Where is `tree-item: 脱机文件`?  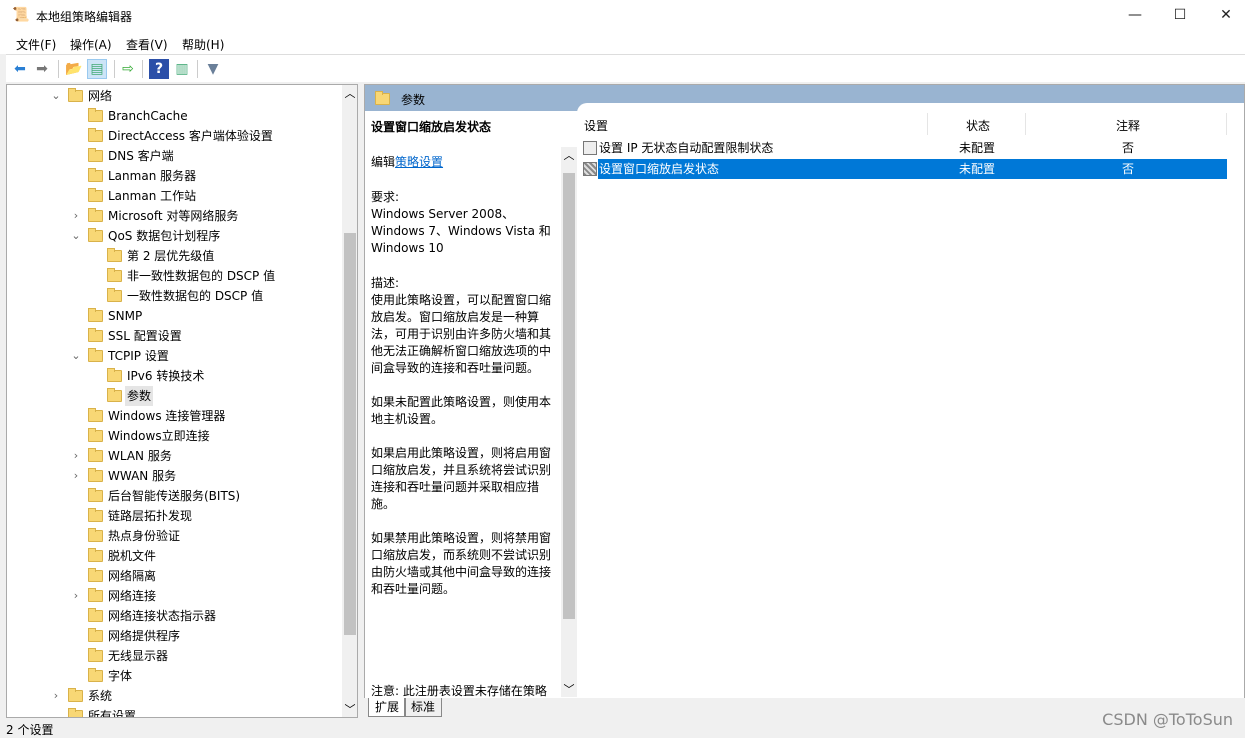
tree-item: 脱机文件 is located at coordinates (175, 556).